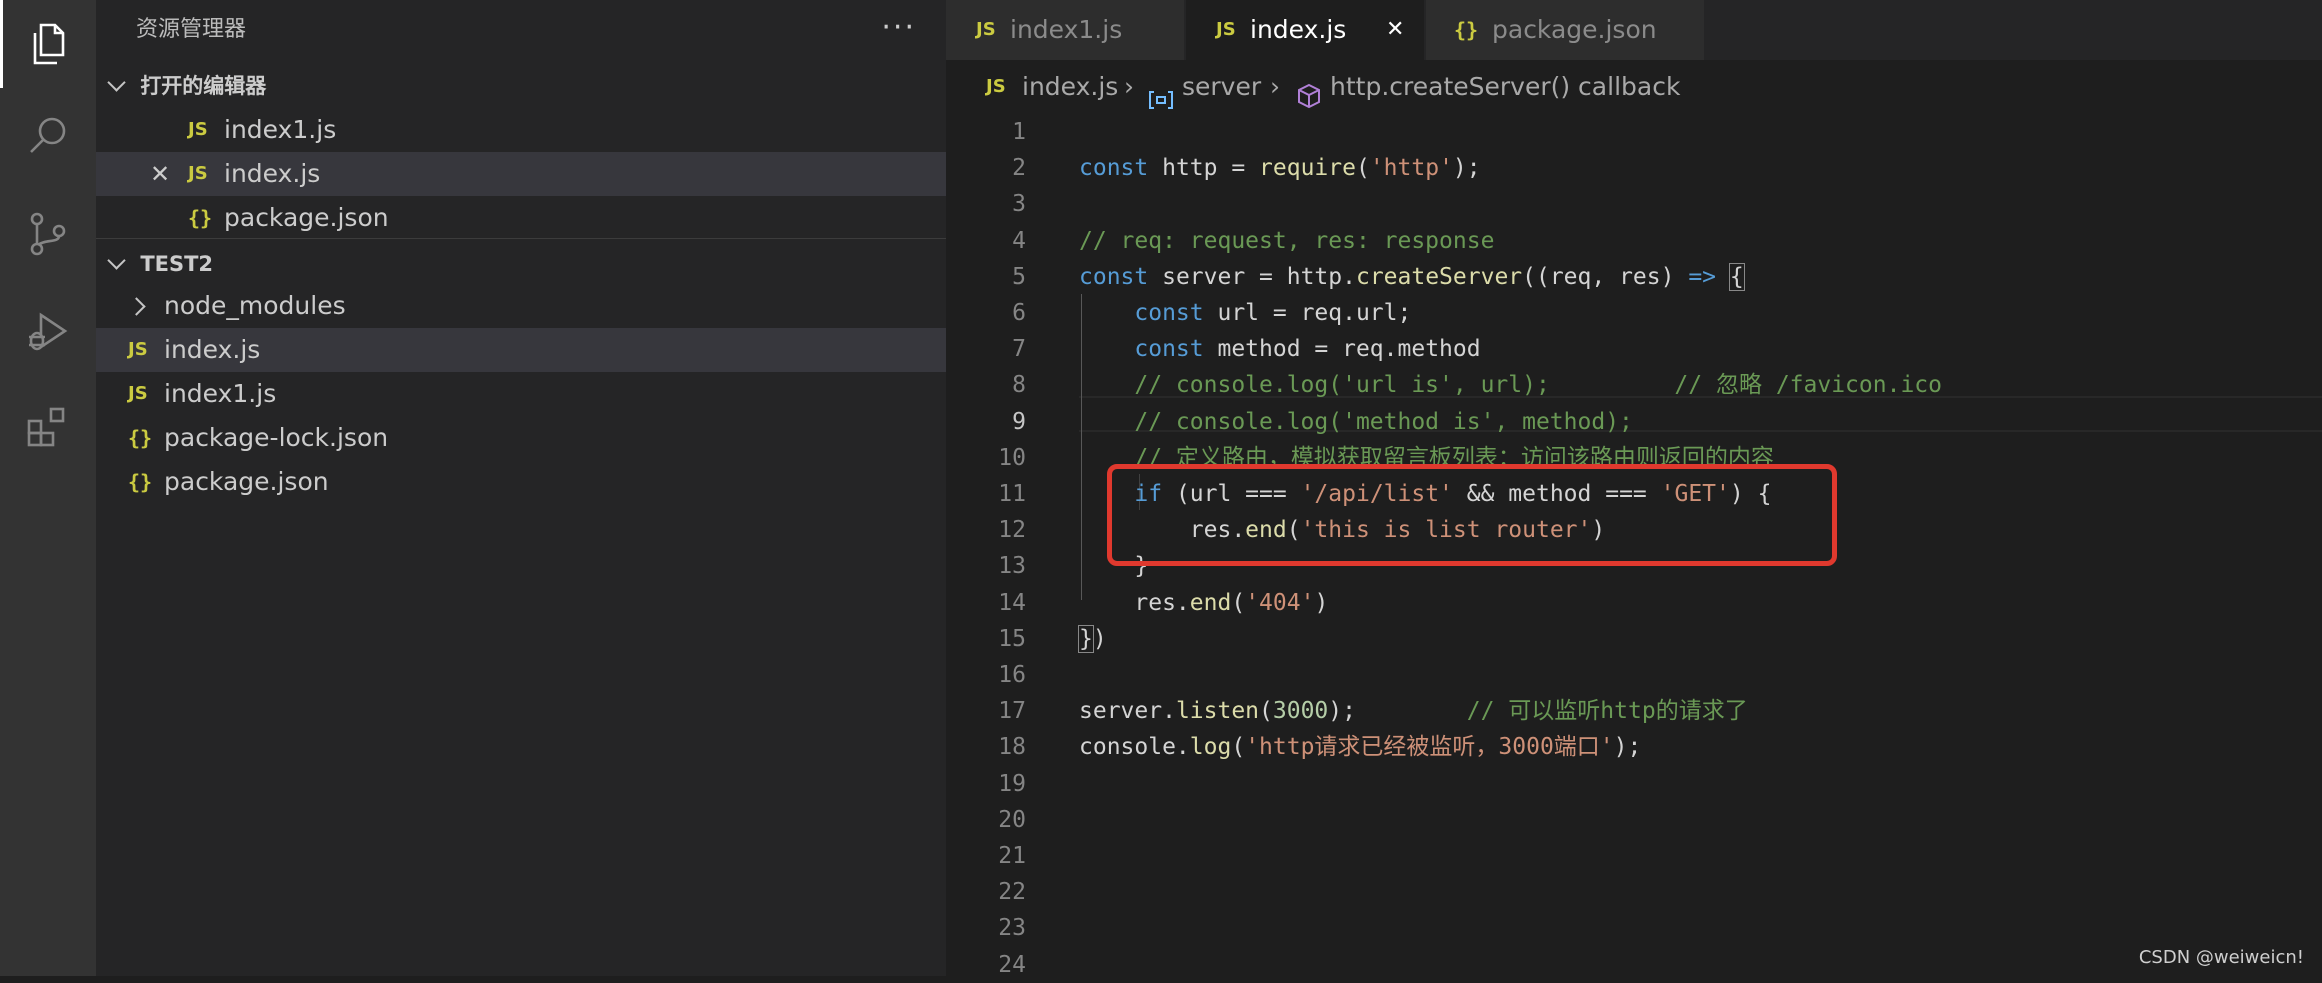  What do you see at coordinates (1279, 349) in the screenshot?
I see `code-line: const method = req.method` at bounding box center [1279, 349].